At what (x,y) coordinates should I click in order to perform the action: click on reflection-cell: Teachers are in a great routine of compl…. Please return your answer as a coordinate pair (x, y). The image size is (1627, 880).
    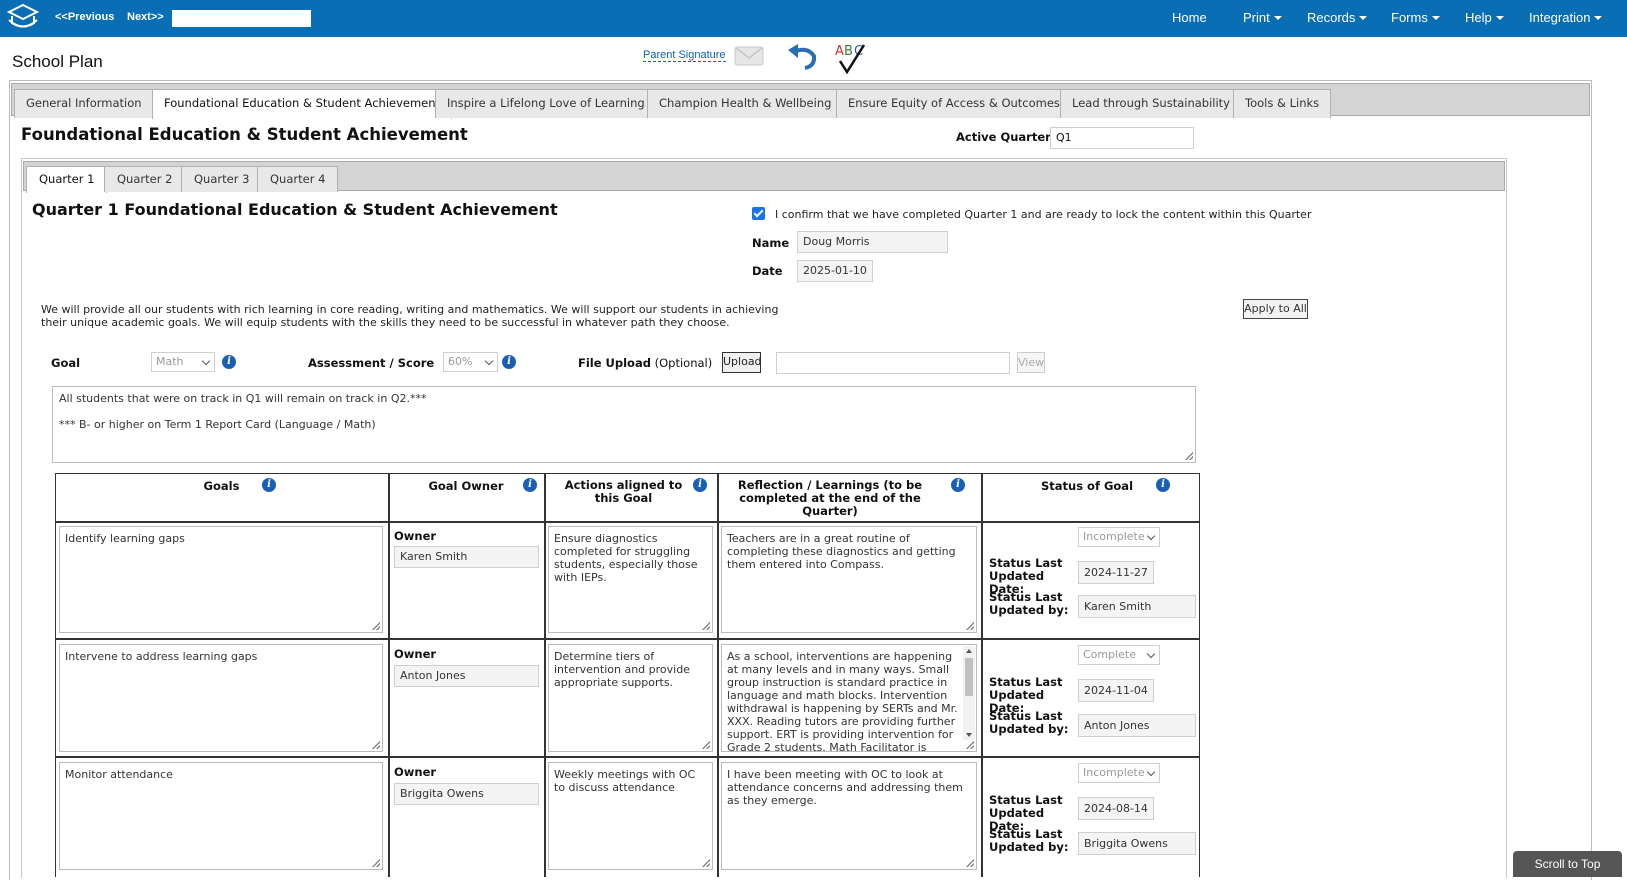
    Looking at the image, I should click on (849, 579).